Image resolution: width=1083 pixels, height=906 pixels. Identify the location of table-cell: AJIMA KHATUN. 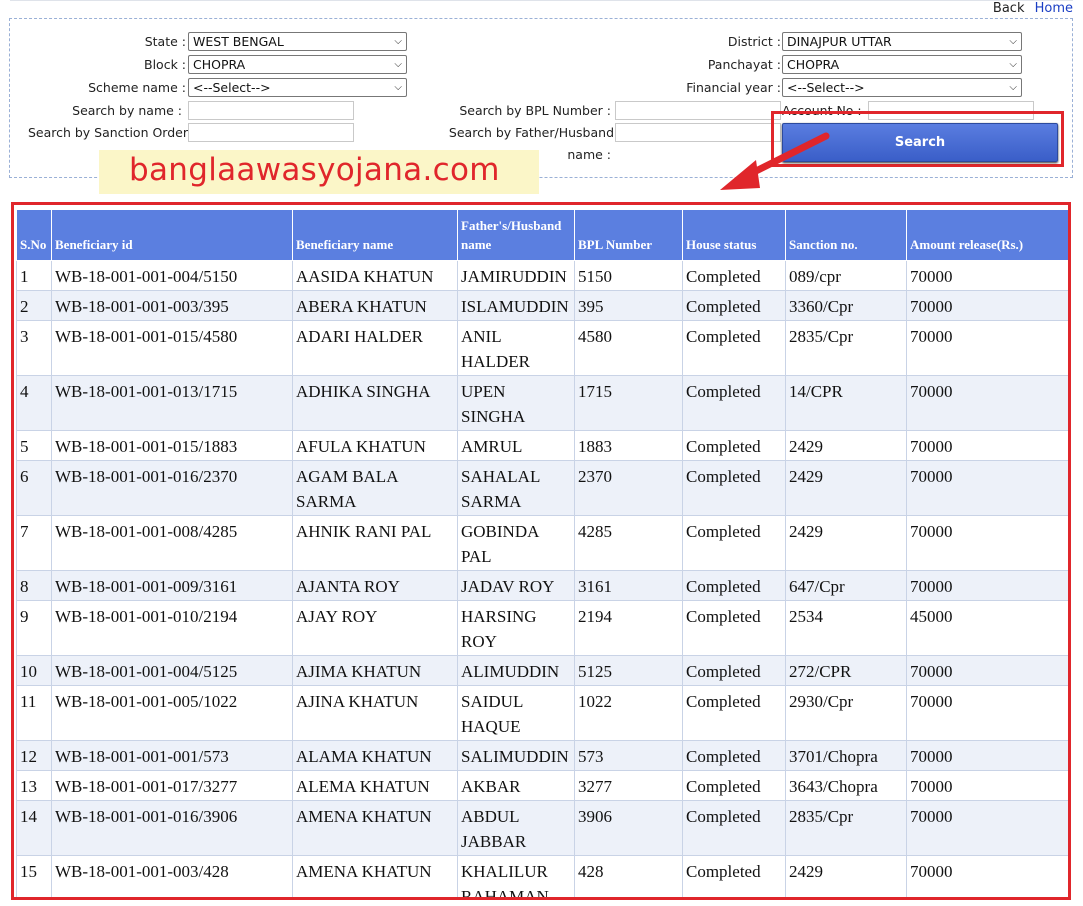
(375, 670).